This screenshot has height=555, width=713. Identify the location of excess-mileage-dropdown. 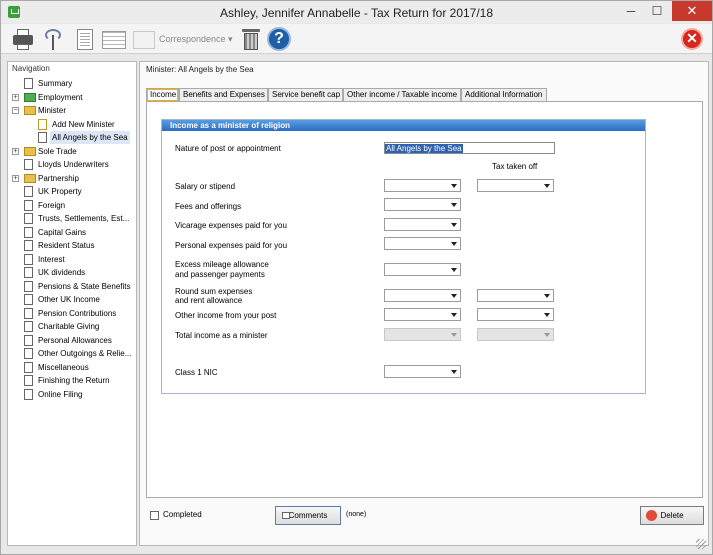
(422, 269).